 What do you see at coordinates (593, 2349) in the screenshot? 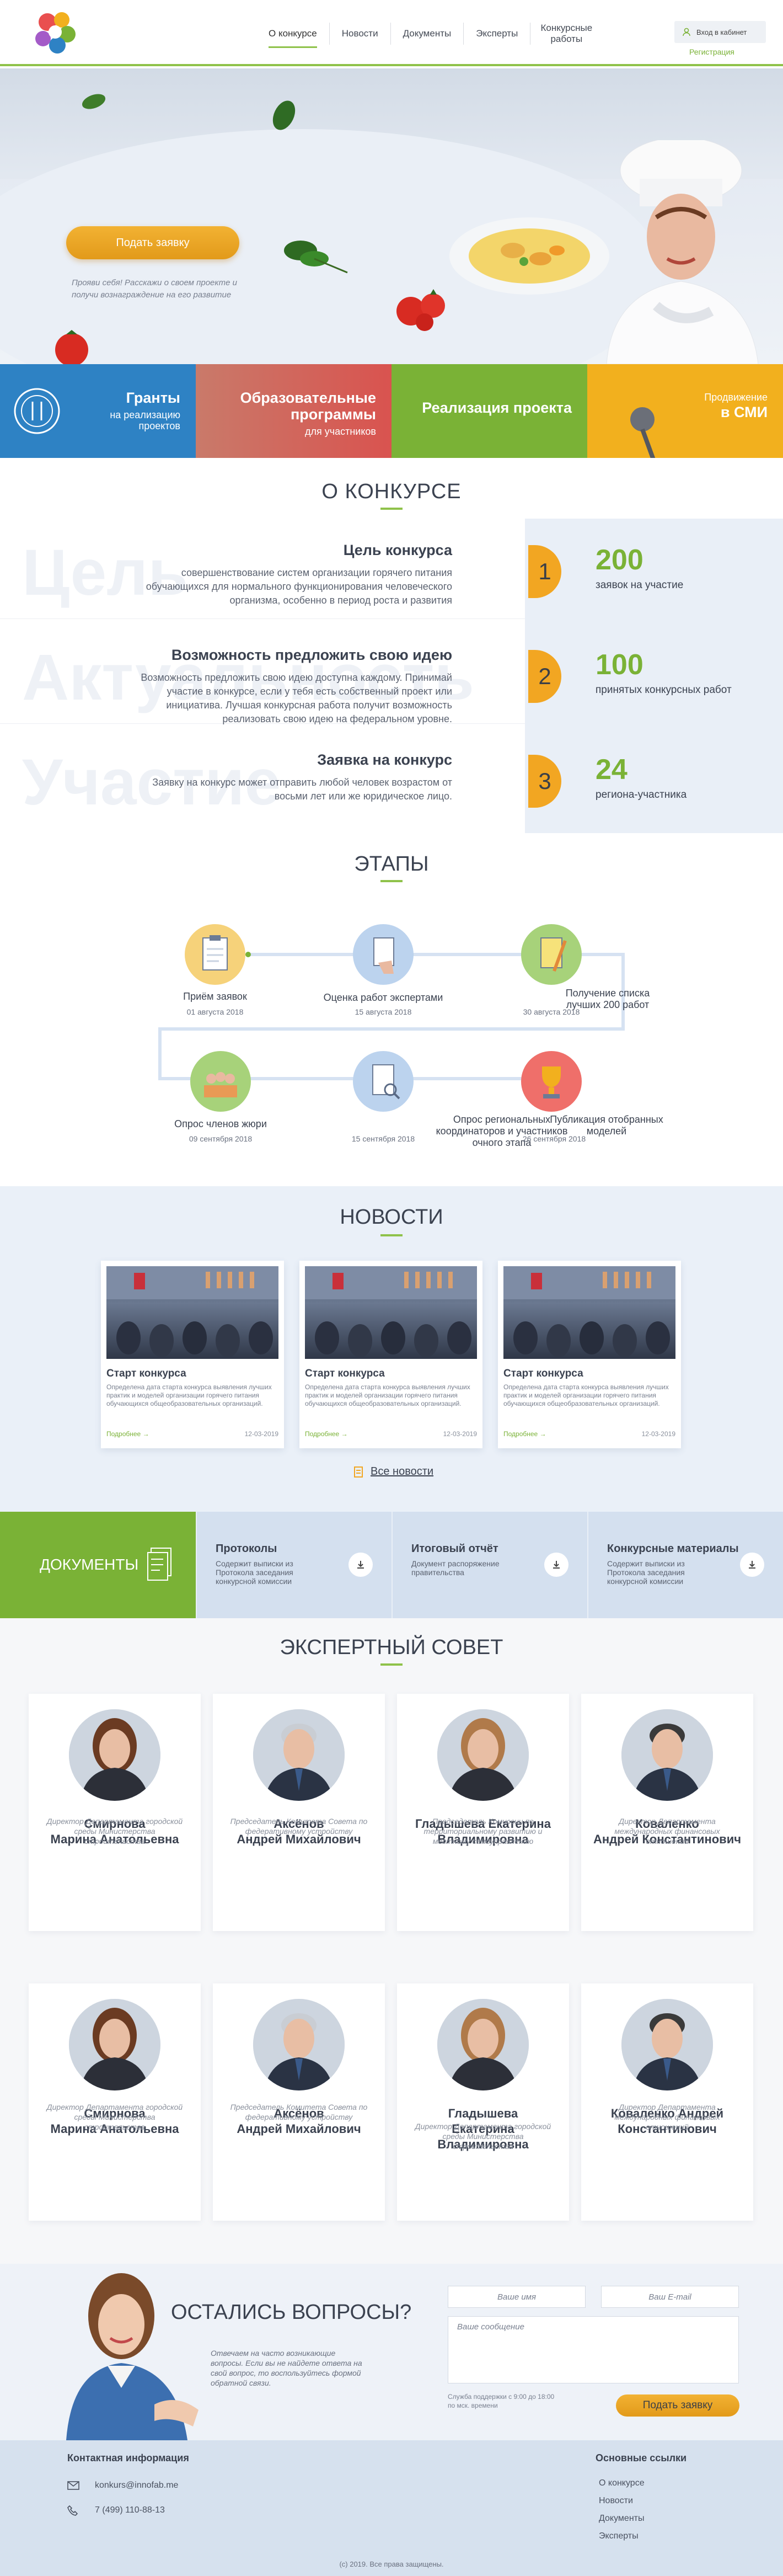
I see `message-textarea: Ваше сообщение` at bounding box center [593, 2349].